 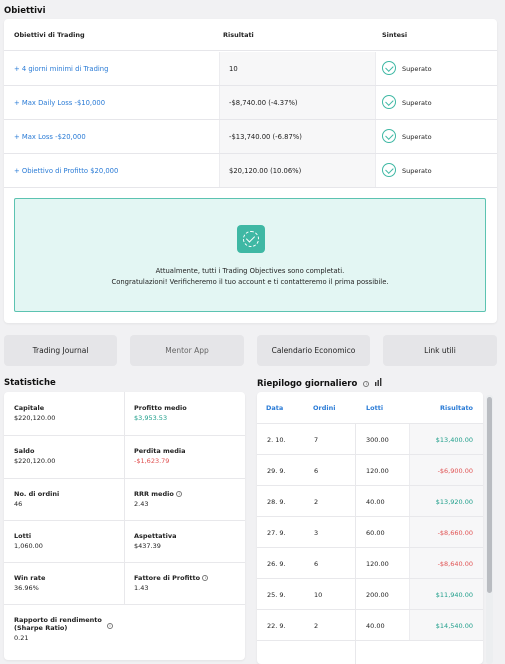 I want to click on table-row: 2. 10. 7 300.00 $13,400.00, so click(x=370, y=439).